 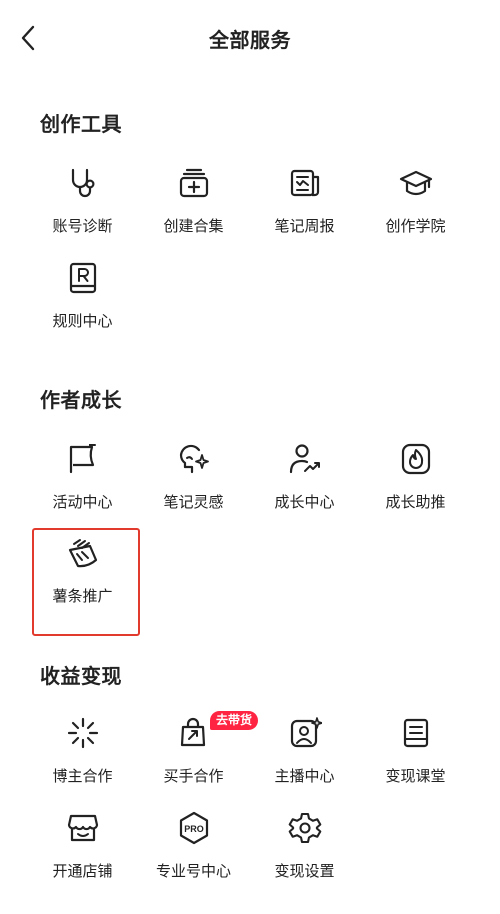 I want to click on collection-add-icon, so click(x=194, y=183).